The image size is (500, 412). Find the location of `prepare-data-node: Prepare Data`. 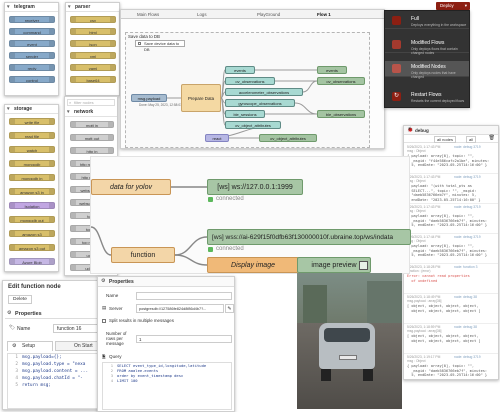

prepare-data-node: Prepare Data is located at coordinates (201, 98).